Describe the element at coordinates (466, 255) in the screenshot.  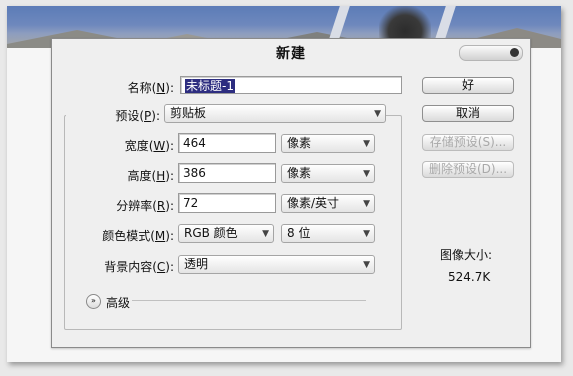
I see `image-size-label: 图像大小:` at that location.